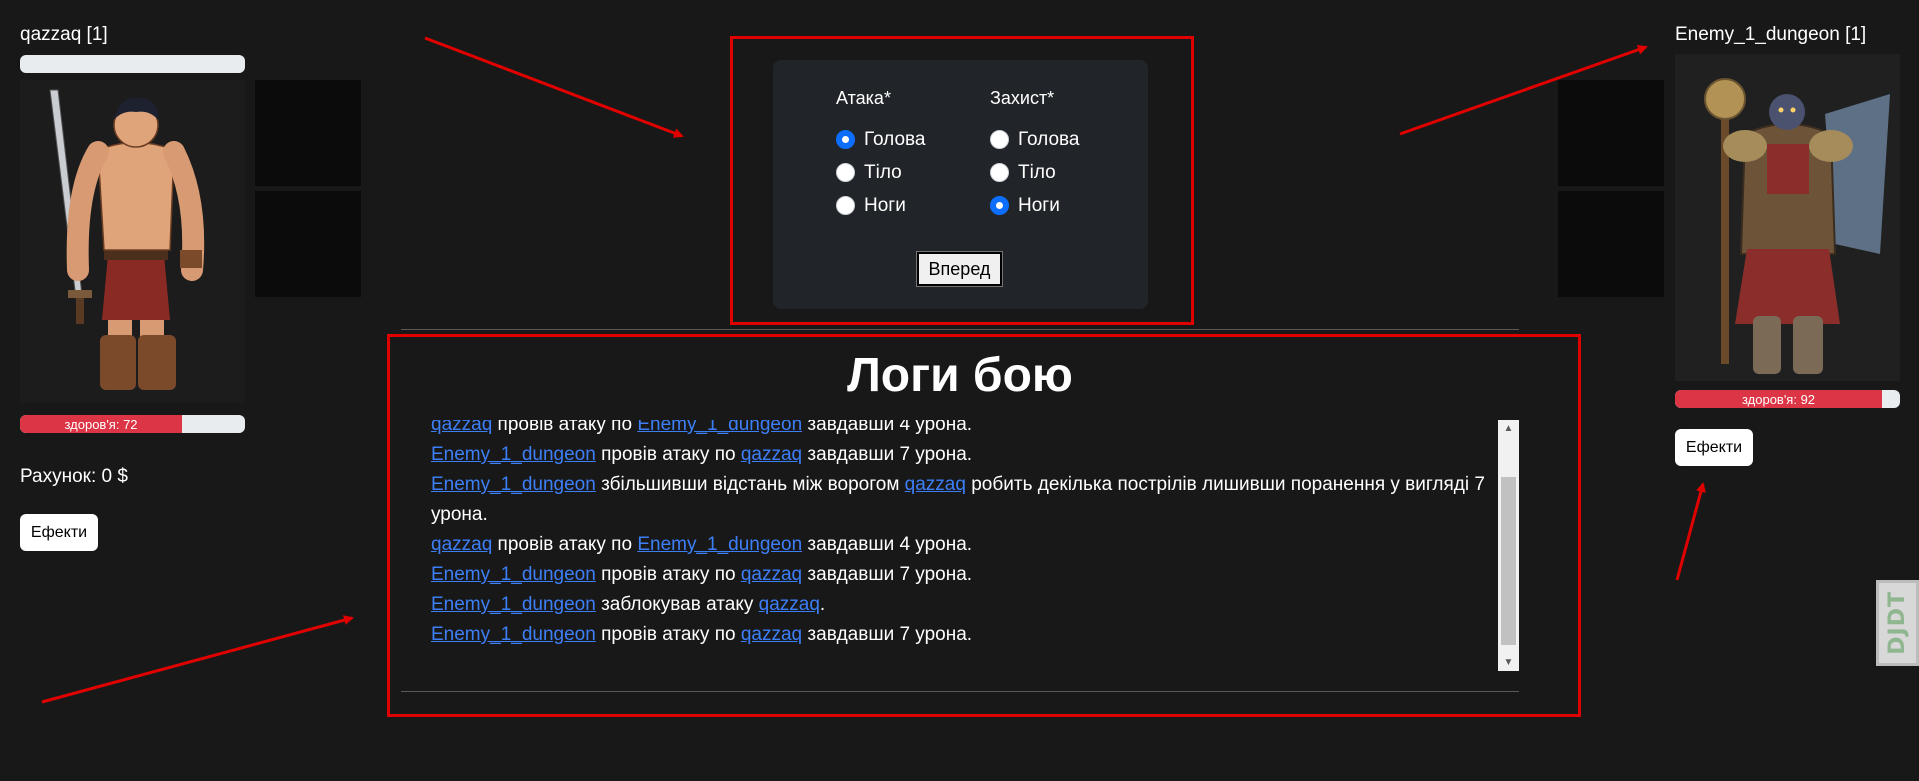 This screenshot has width=1919, height=781. Describe the element at coordinates (1690, 531) in the screenshot. I see `arrow-to-enemy-effects` at that location.